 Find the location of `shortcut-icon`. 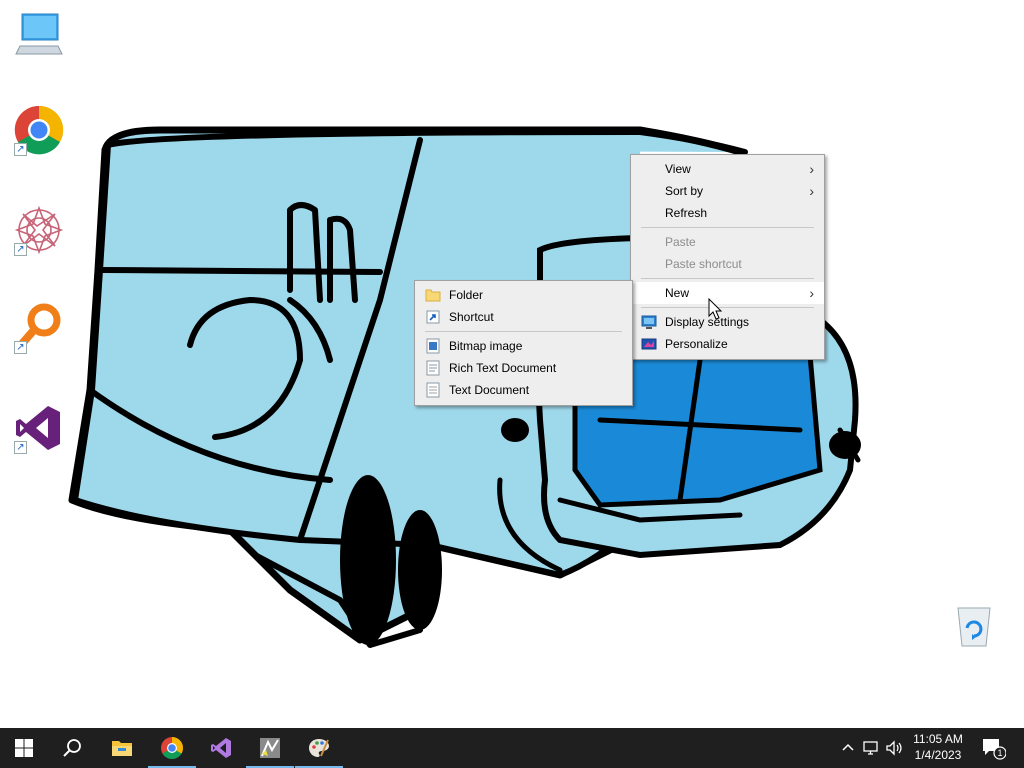

shortcut-icon is located at coordinates (433, 317).